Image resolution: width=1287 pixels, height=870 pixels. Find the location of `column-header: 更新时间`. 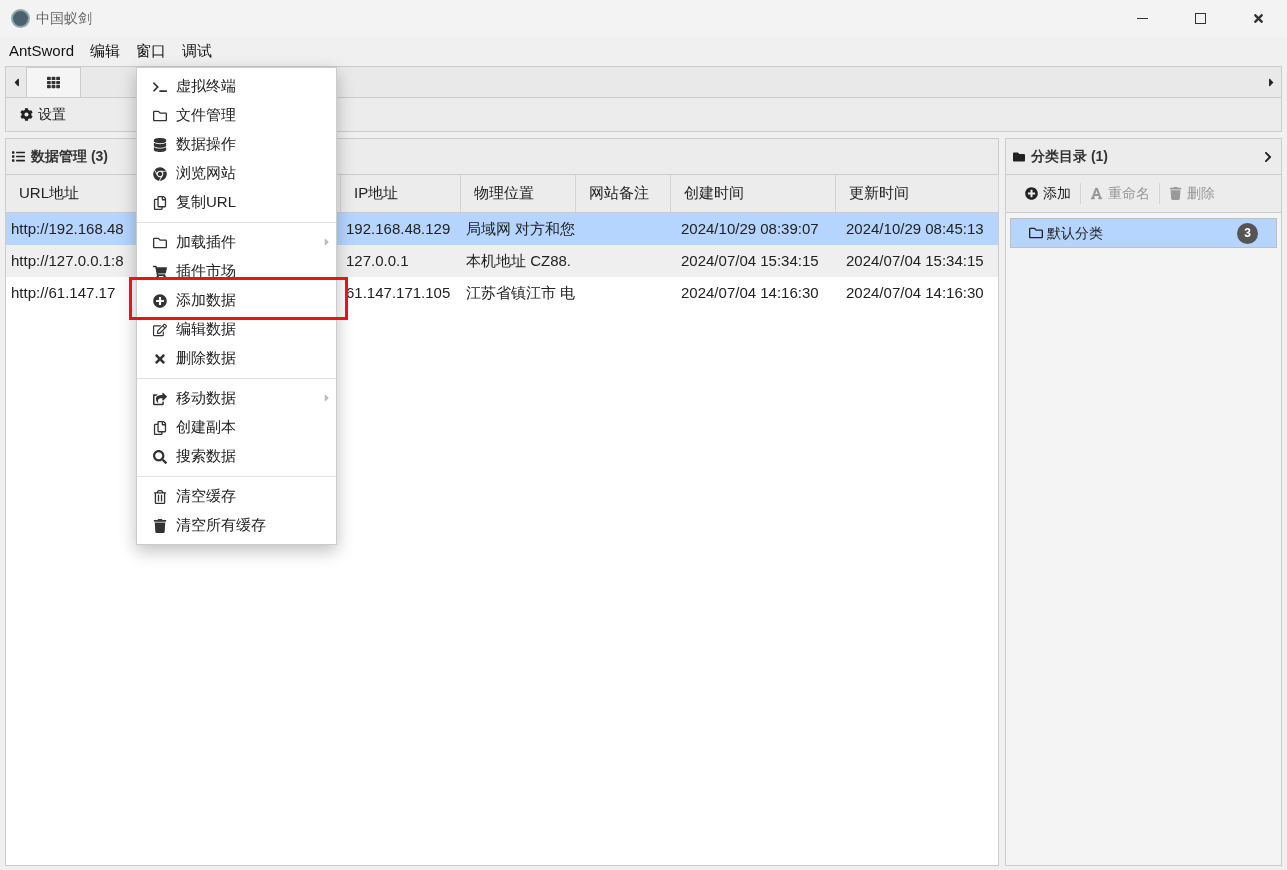

column-header: 更新时间 is located at coordinates (917, 193).